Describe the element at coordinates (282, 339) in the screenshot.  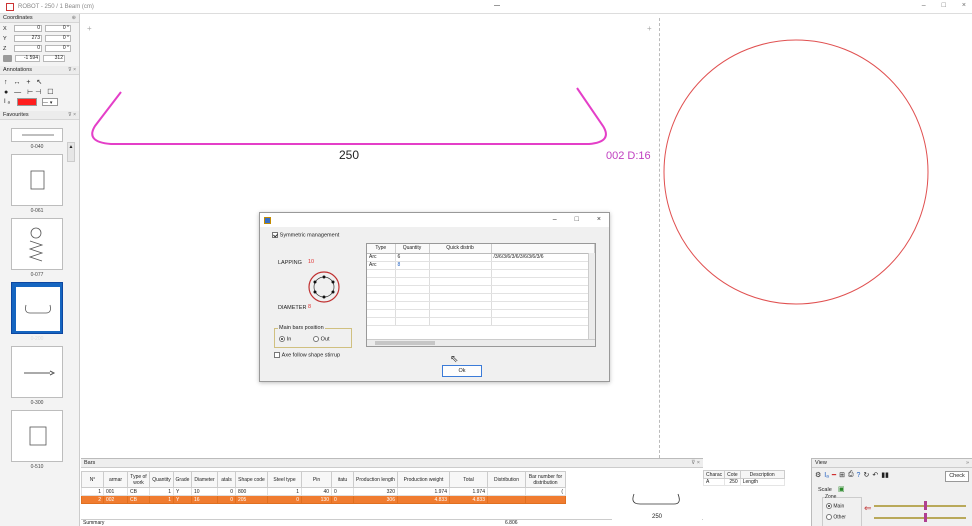
I see `in-radio` at that location.